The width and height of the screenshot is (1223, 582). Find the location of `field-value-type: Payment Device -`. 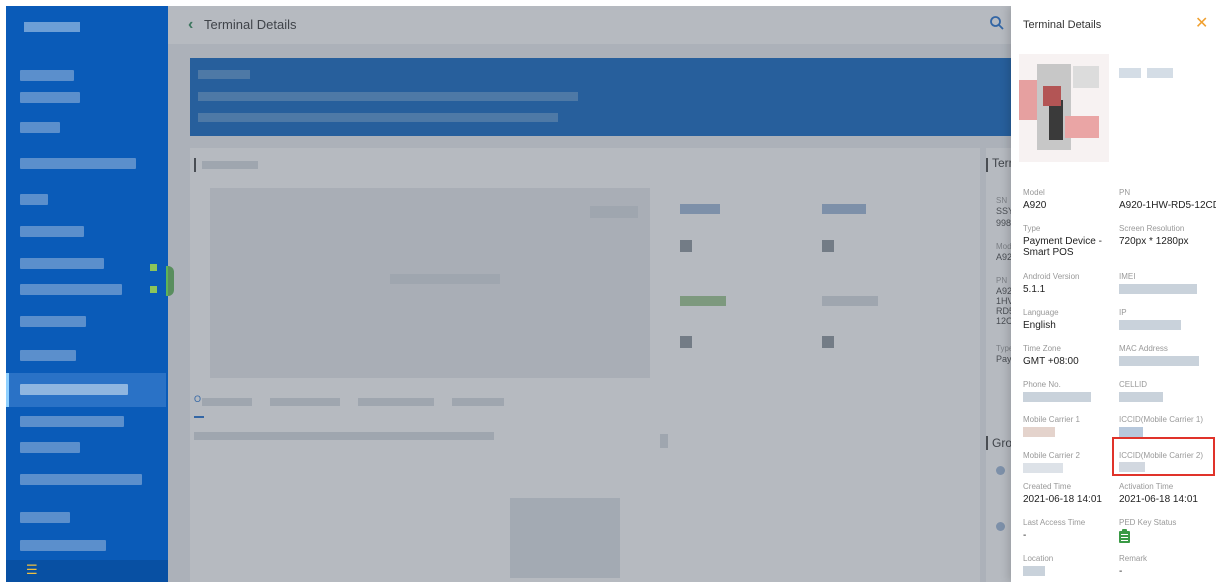

field-value-type: Payment Device - is located at coordinates (1062, 241).